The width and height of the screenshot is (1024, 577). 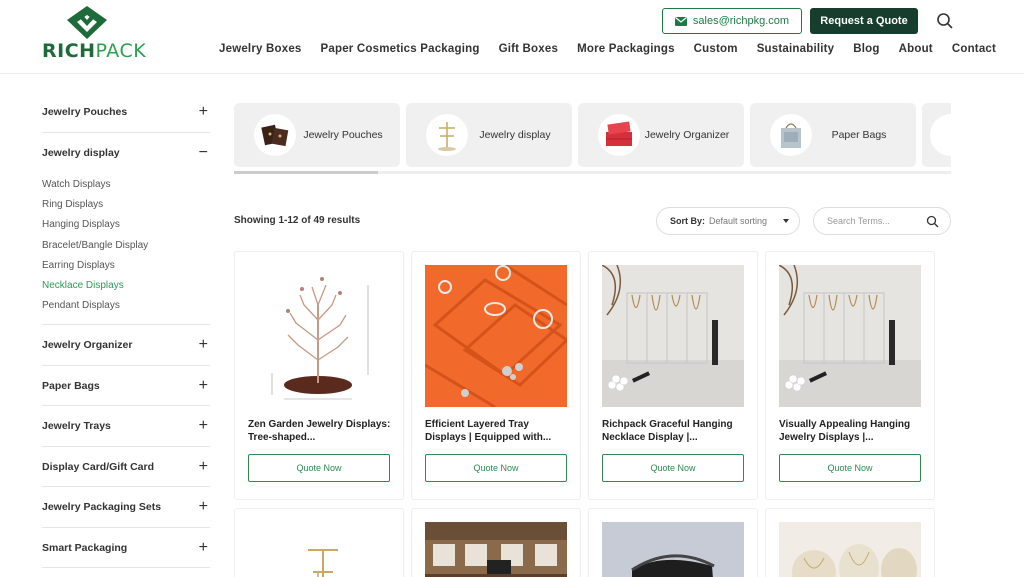 I want to click on sidebar-category-jewelry-trays: Jewelry Trays +, so click(x=126, y=426).